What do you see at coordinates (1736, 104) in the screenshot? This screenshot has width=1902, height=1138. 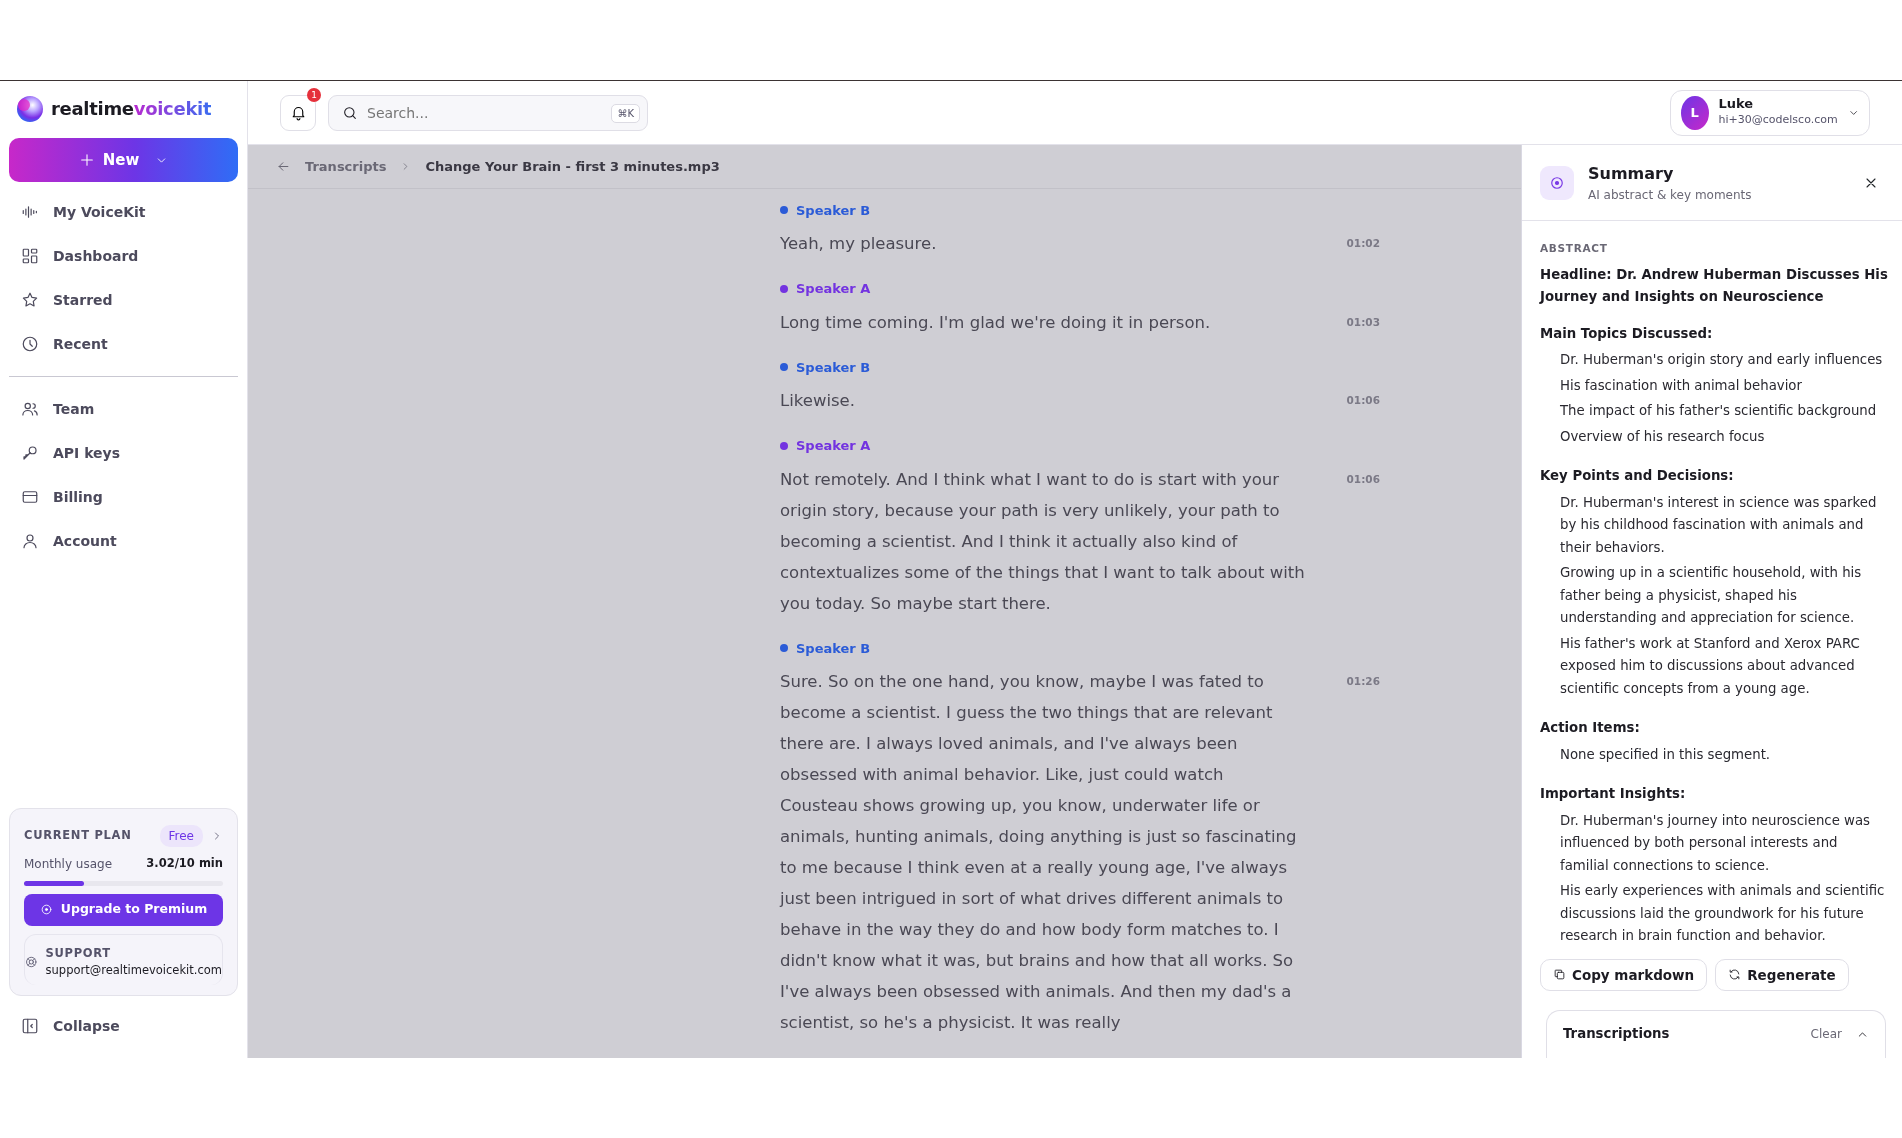 I see `user-name: Luke` at bounding box center [1736, 104].